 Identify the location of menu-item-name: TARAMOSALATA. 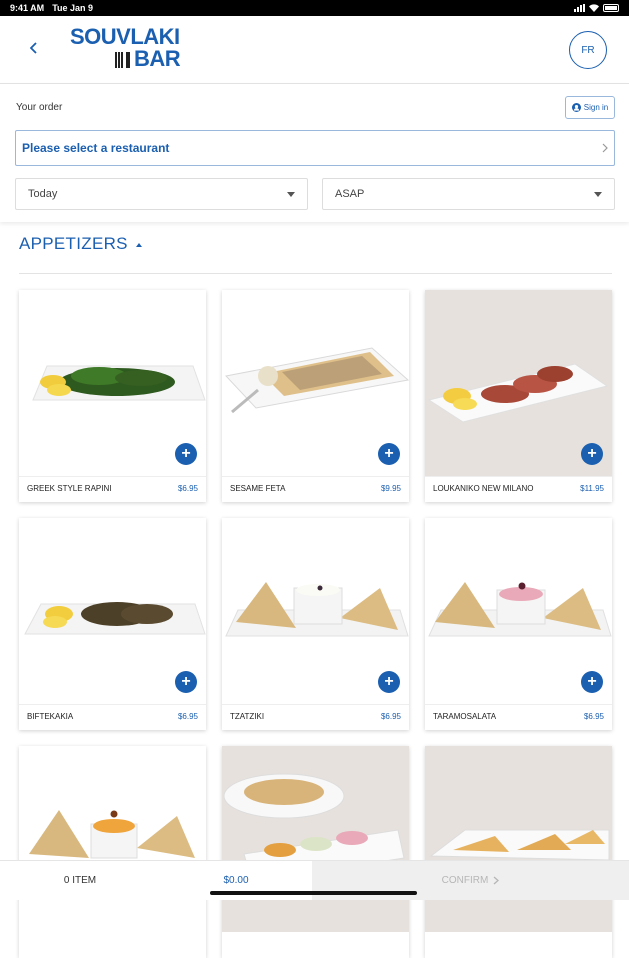
(465, 716).